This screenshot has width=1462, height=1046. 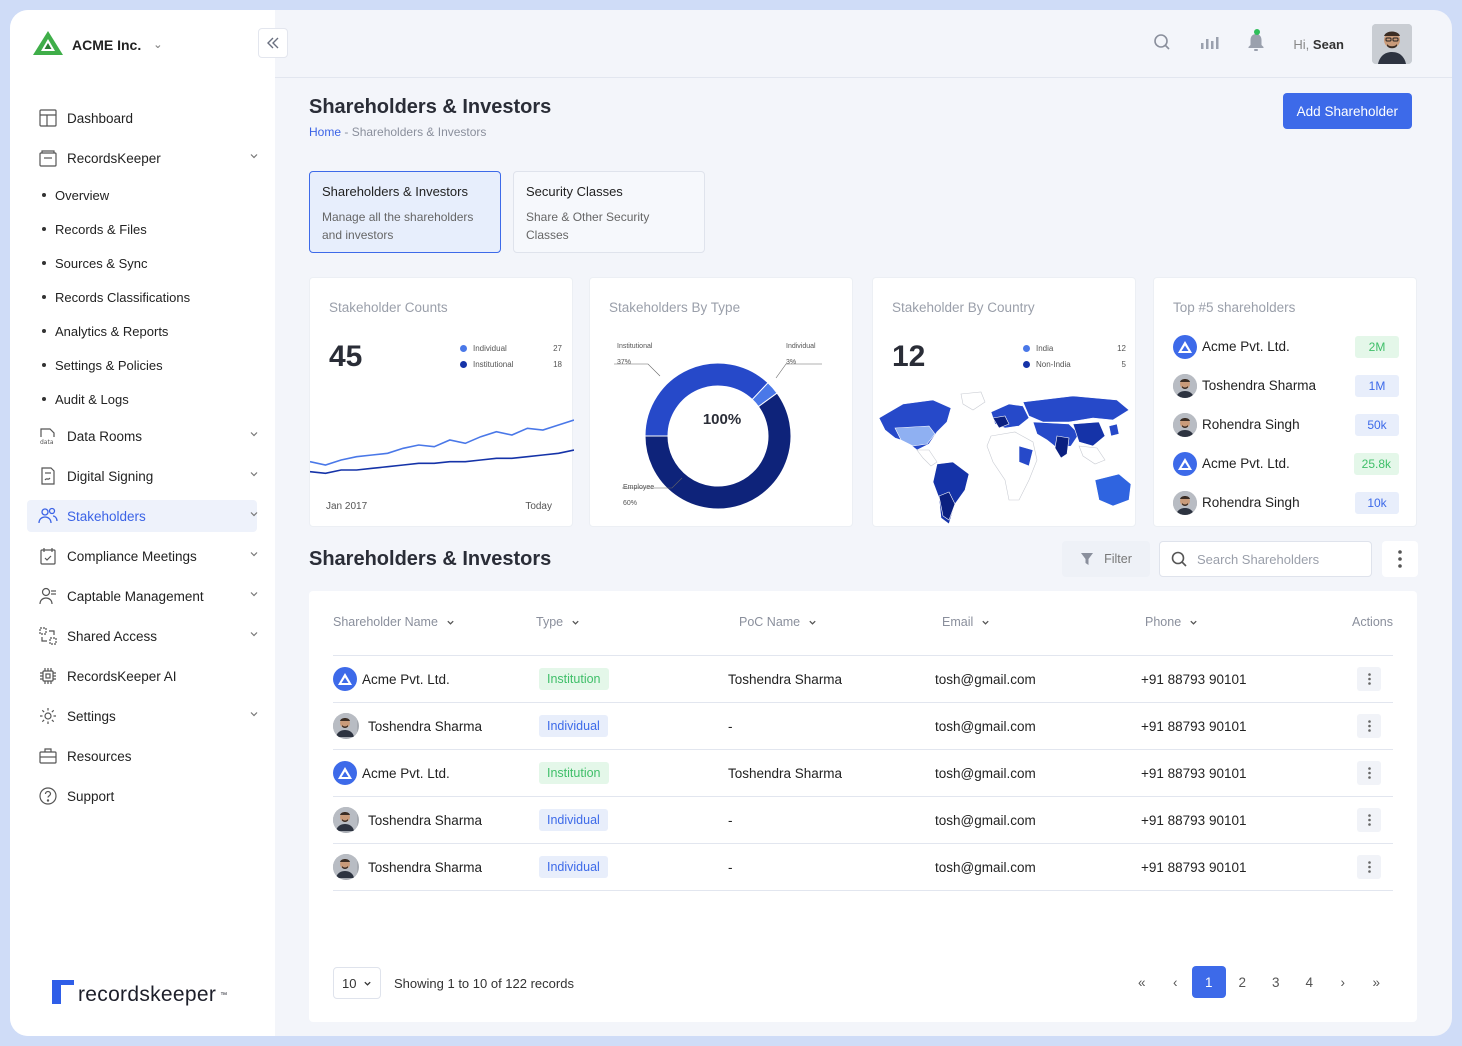 I want to click on sidebar-subitem-overview: Overview, so click(x=142, y=195).